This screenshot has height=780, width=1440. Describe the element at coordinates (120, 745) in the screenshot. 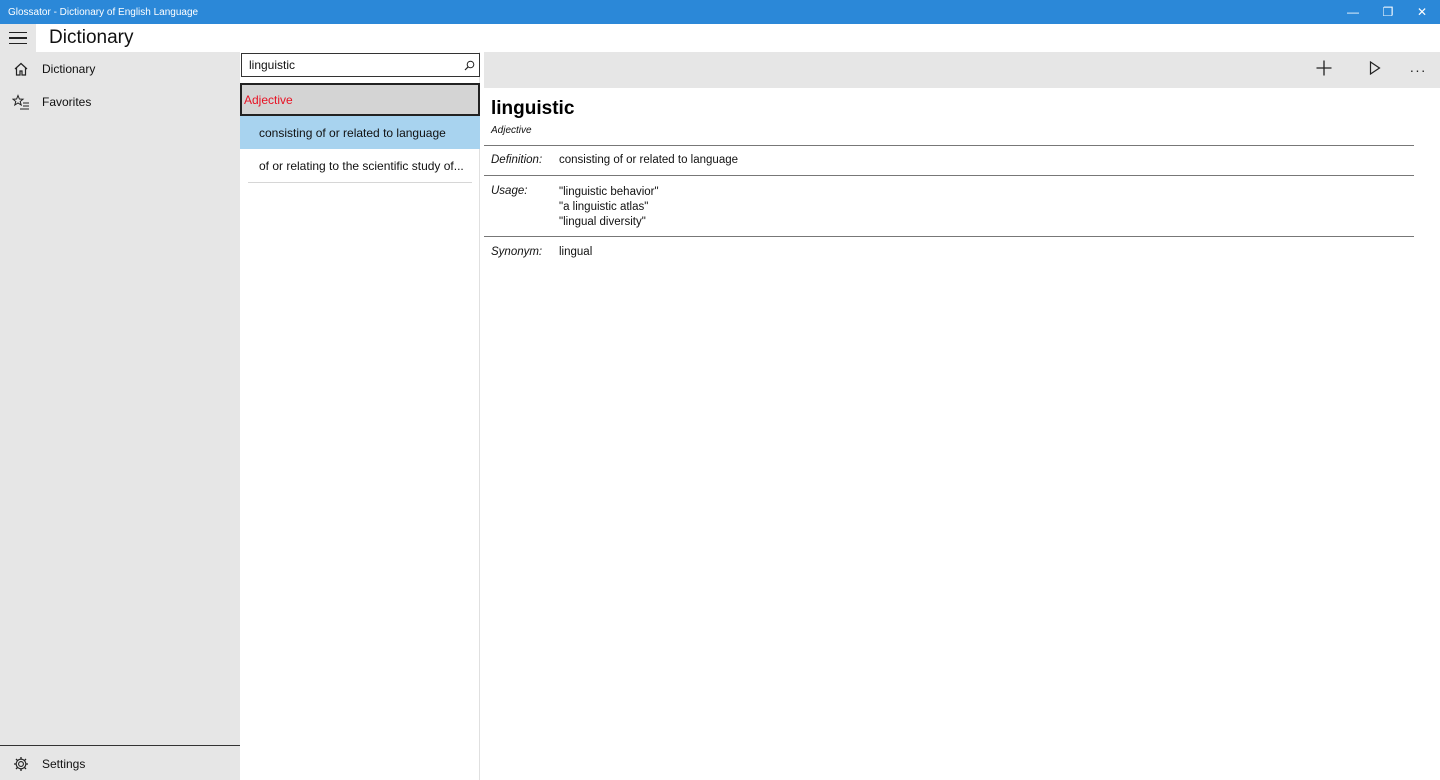

I see `nav-divider` at that location.